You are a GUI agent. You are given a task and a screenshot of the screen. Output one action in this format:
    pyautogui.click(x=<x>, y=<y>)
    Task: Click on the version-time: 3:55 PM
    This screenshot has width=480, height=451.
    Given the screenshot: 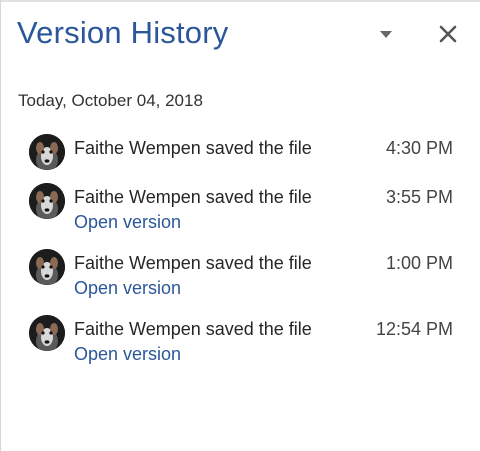 What is the action you would take?
    pyautogui.click(x=419, y=197)
    